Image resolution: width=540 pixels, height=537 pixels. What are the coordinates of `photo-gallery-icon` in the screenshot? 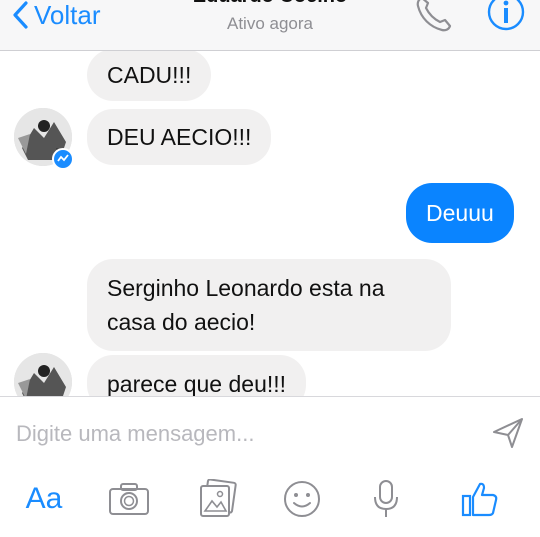 It's located at (218, 498).